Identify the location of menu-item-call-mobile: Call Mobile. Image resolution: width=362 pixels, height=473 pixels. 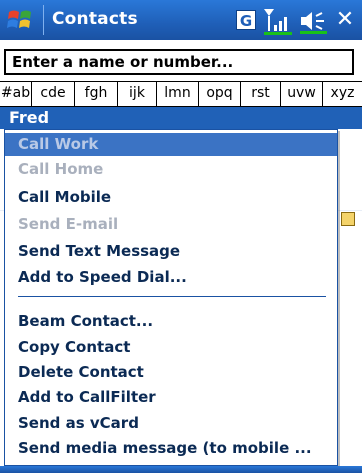
(171, 197).